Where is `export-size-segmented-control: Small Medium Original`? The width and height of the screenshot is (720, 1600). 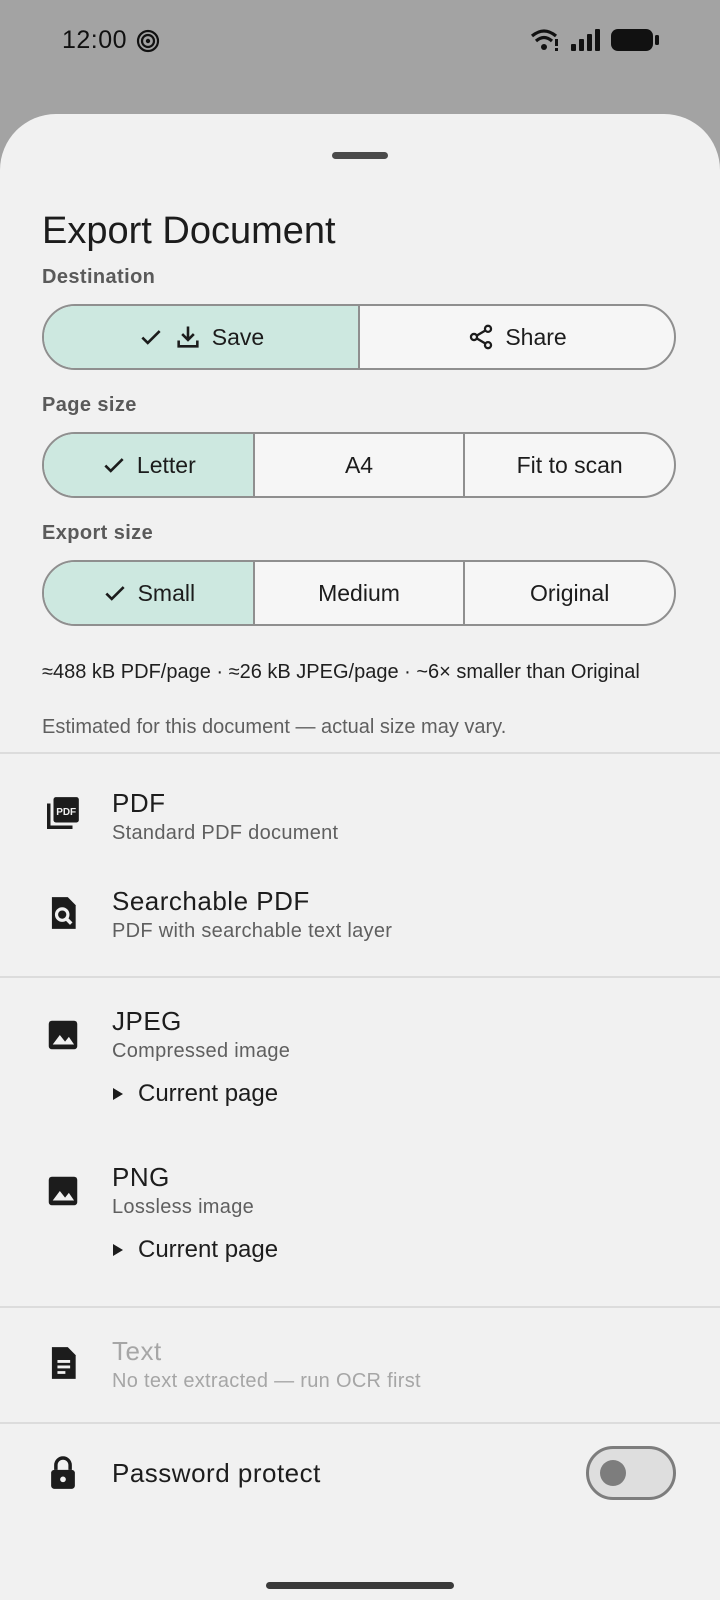
export-size-segmented-control: Small Medium Original is located at coordinates (359, 593).